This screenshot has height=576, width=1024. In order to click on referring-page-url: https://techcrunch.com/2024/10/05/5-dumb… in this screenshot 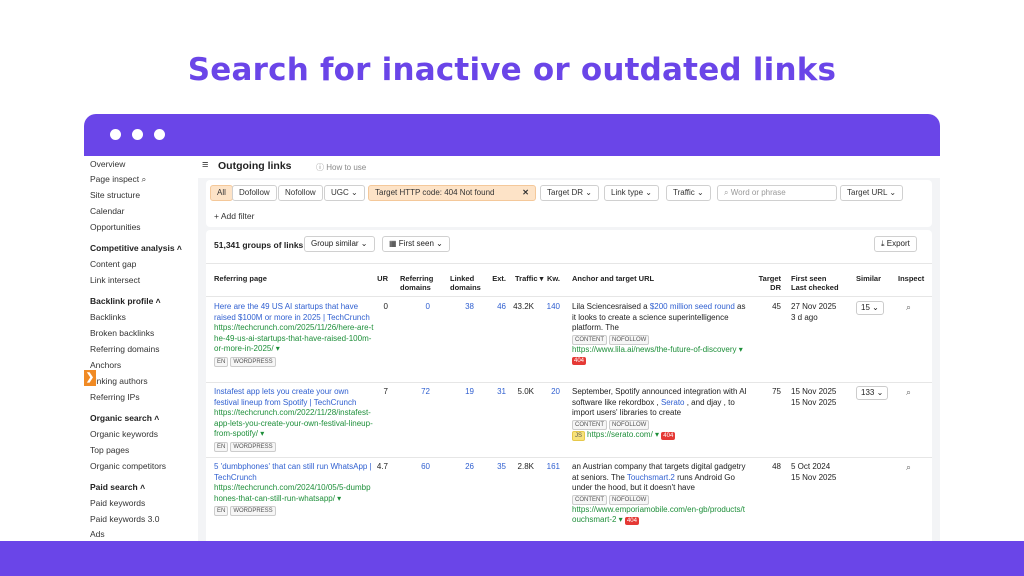, I will do `click(294, 493)`.